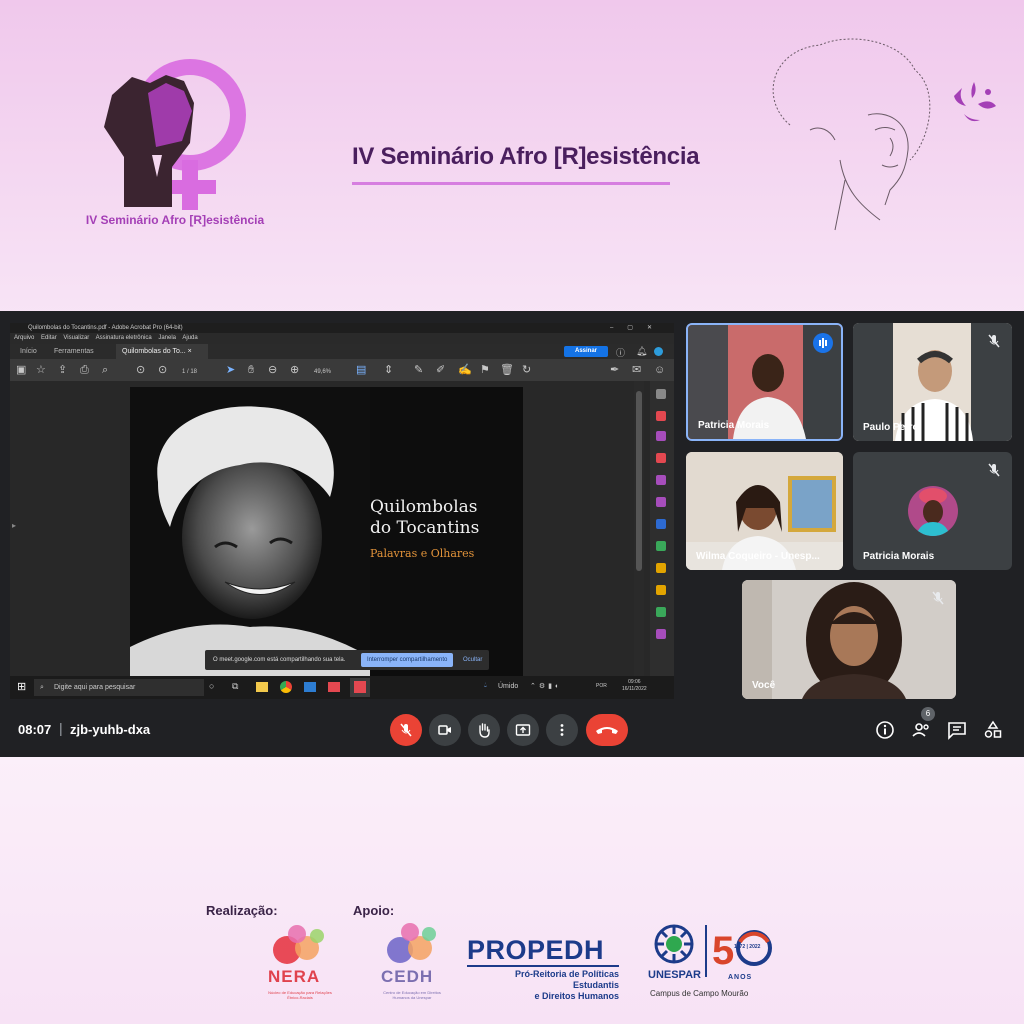 The height and width of the screenshot is (1024, 1024). I want to click on camera-icon, so click(444, 730).